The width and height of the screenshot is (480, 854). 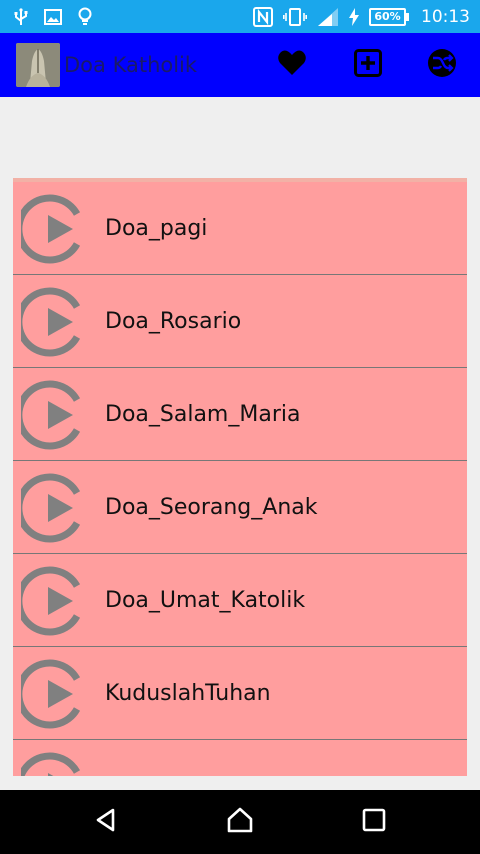 I want to click on favorite-heart-icon, so click(x=292, y=65).